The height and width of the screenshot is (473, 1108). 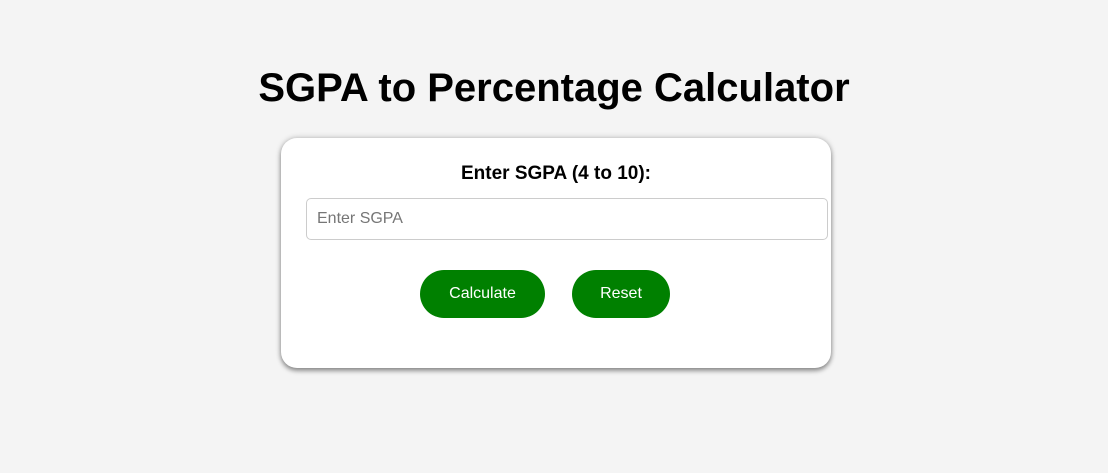 What do you see at coordinates (567, 219) in the screenshot?
I see `sgpa-input` at bounding box center [567, 219].